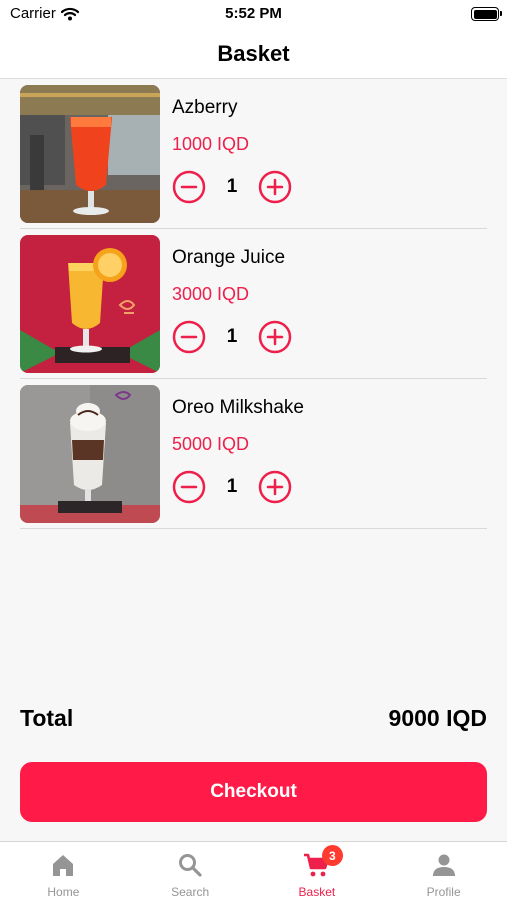 The image size is (507, 900). What do you see at coordinates (317, 871) in the screenshot?
I see `tab-basket: 3 Basket` at bounding box center [317, 871].